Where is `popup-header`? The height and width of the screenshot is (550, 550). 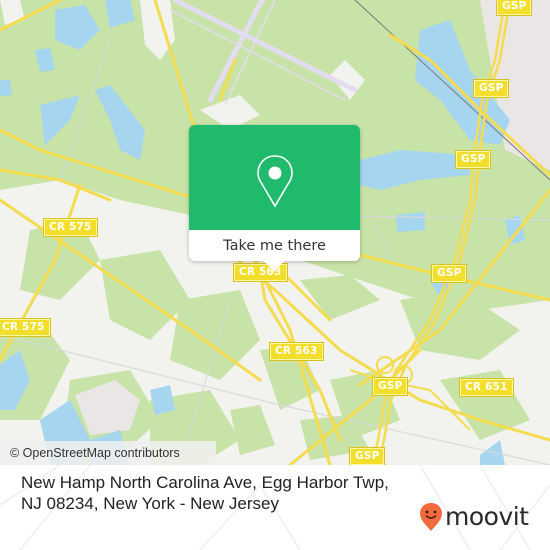 popup-header is located at coordinates (274, 177).